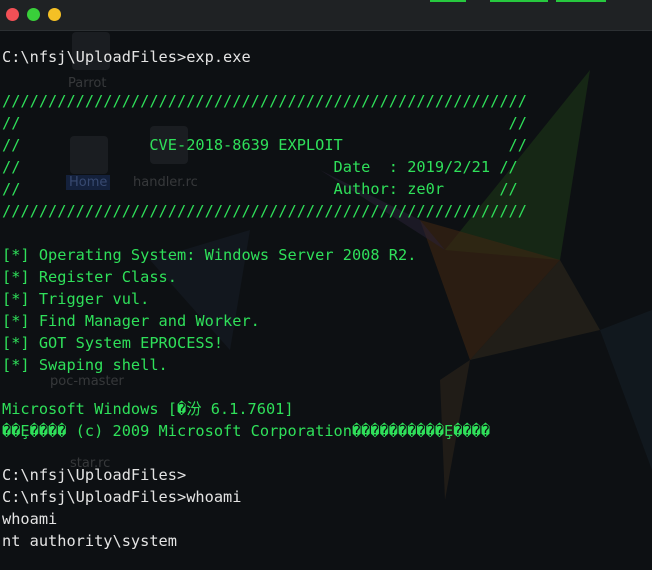 The image size is (652, 570). Describe the element at coordinates (326, 15) in the screenshot. I see `window-titlebar` at that location.